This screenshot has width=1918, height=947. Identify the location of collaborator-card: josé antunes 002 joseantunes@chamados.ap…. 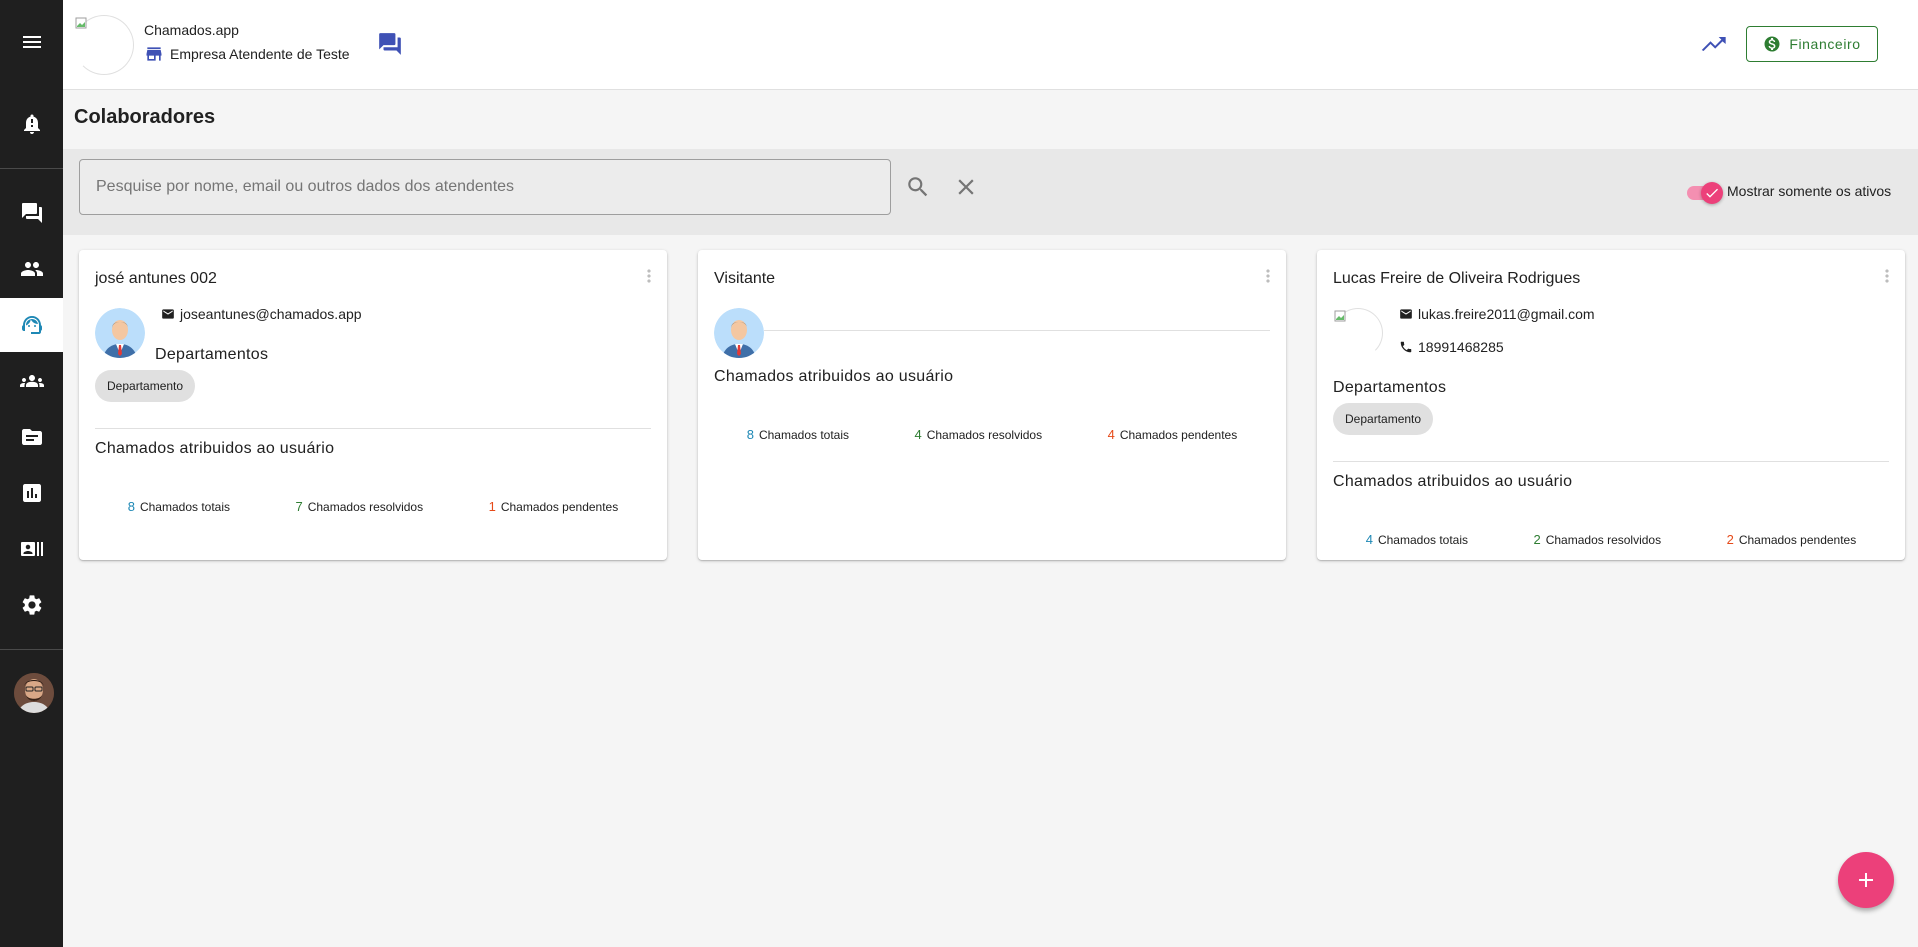
(373, 405).